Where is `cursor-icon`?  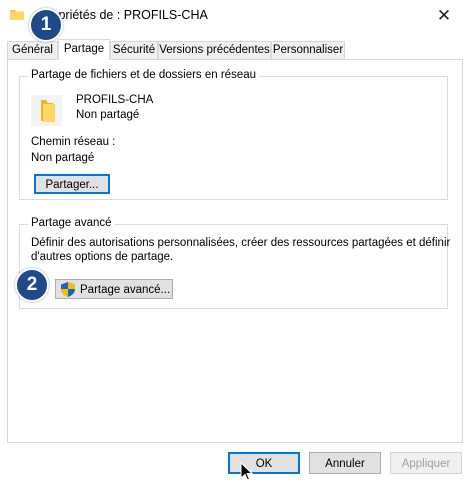
cursor-icon is located at coordinates (246, 471).